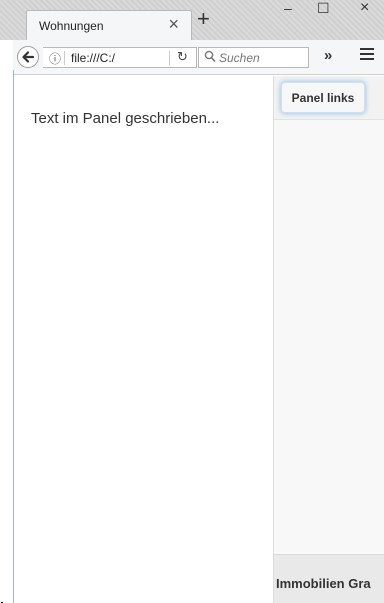 This screenshot has height=603, width=384. I want to click on search-input: Suchen, so click(253, 57).